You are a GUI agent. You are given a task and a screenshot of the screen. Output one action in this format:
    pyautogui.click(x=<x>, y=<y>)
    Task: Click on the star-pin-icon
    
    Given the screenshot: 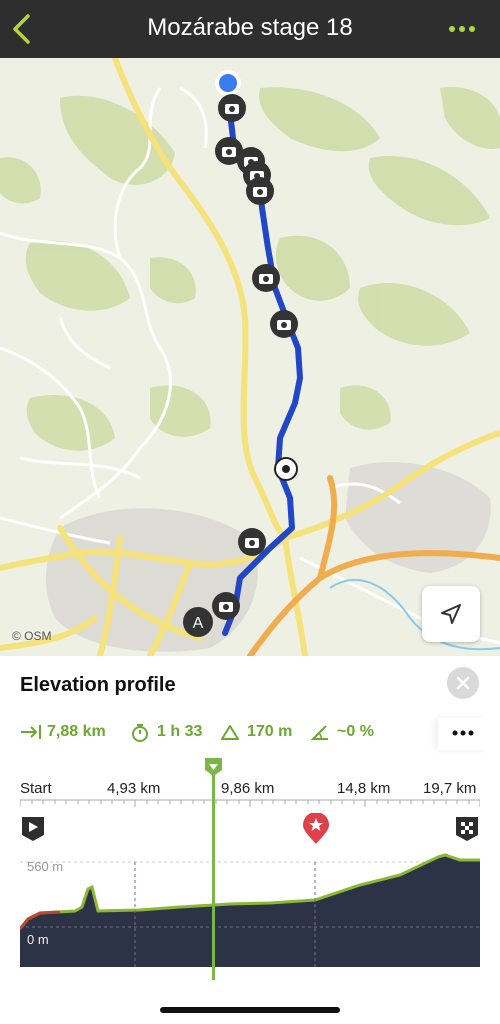 What is the action you would take?
    pyautogui.click(x=316, y=829)
    